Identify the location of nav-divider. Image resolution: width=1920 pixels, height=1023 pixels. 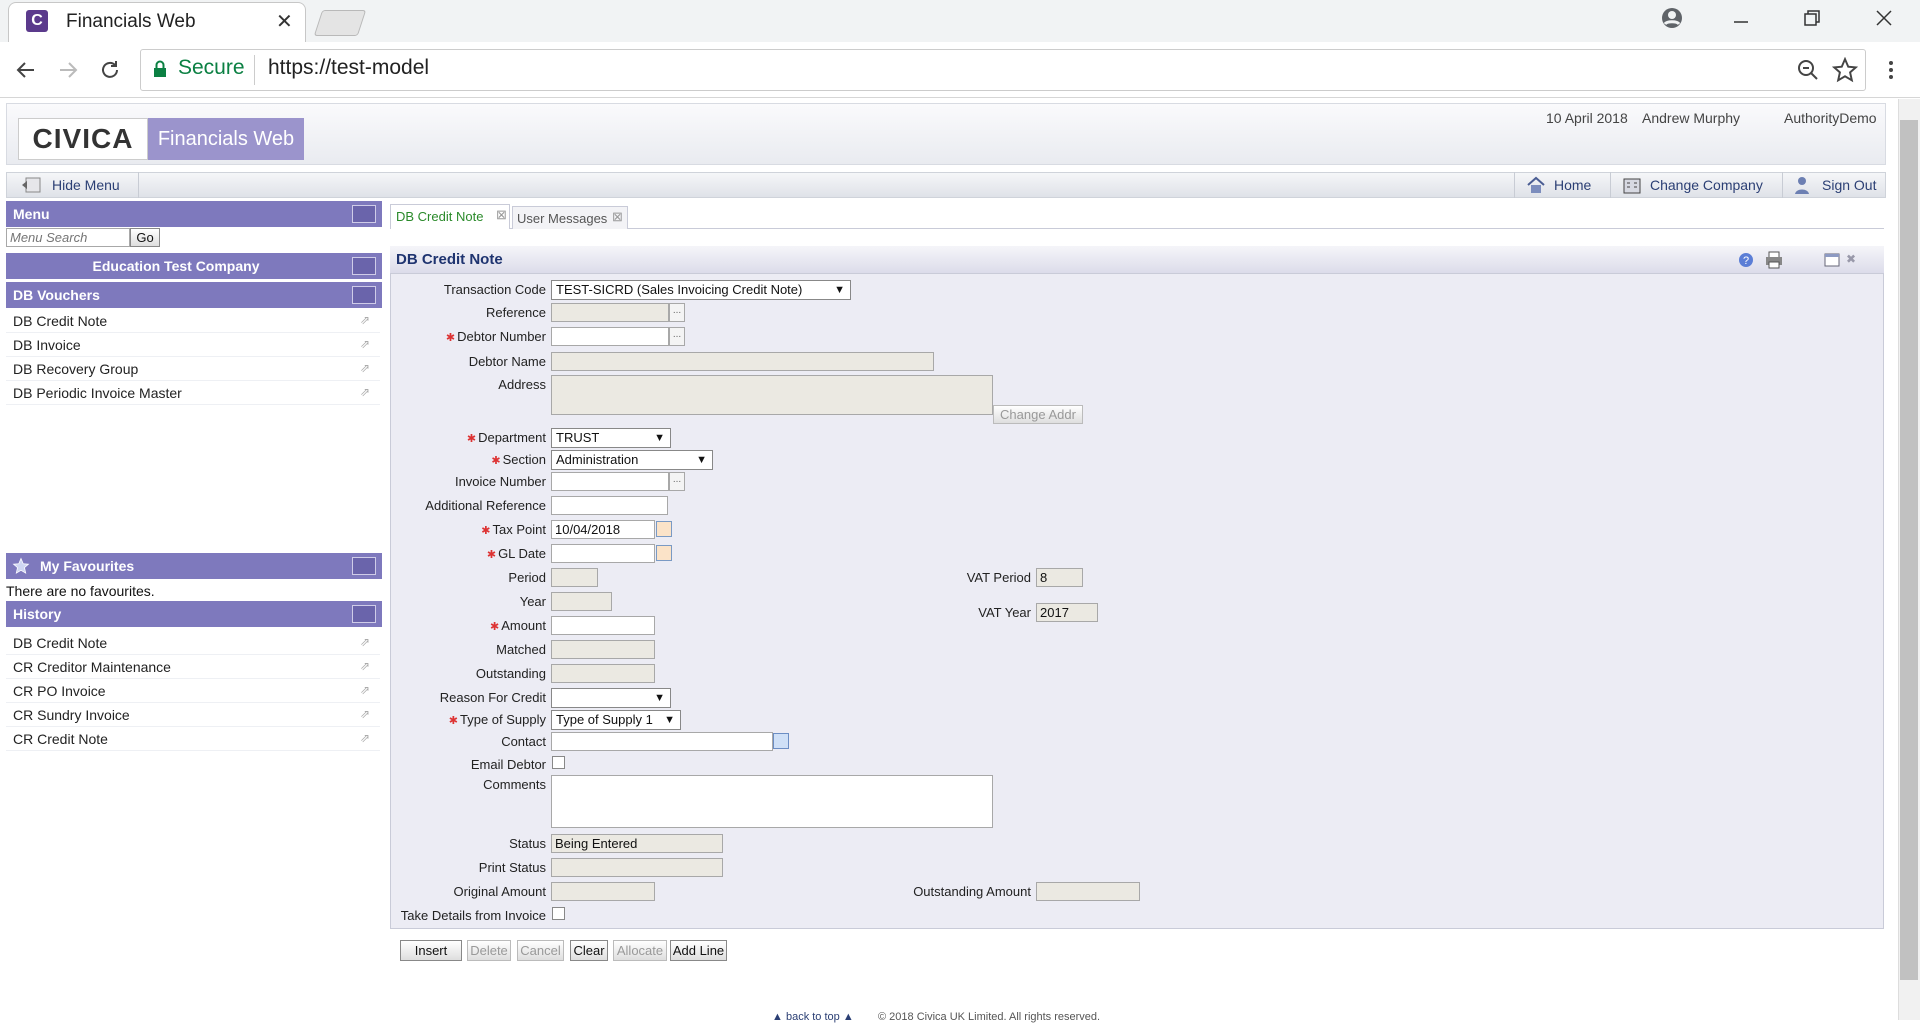
(1782, 185).